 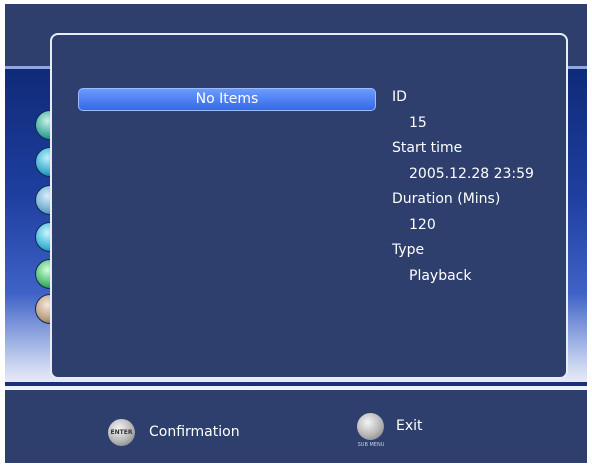 I want to click on type-value: Playback, so click(x=440, y=275).